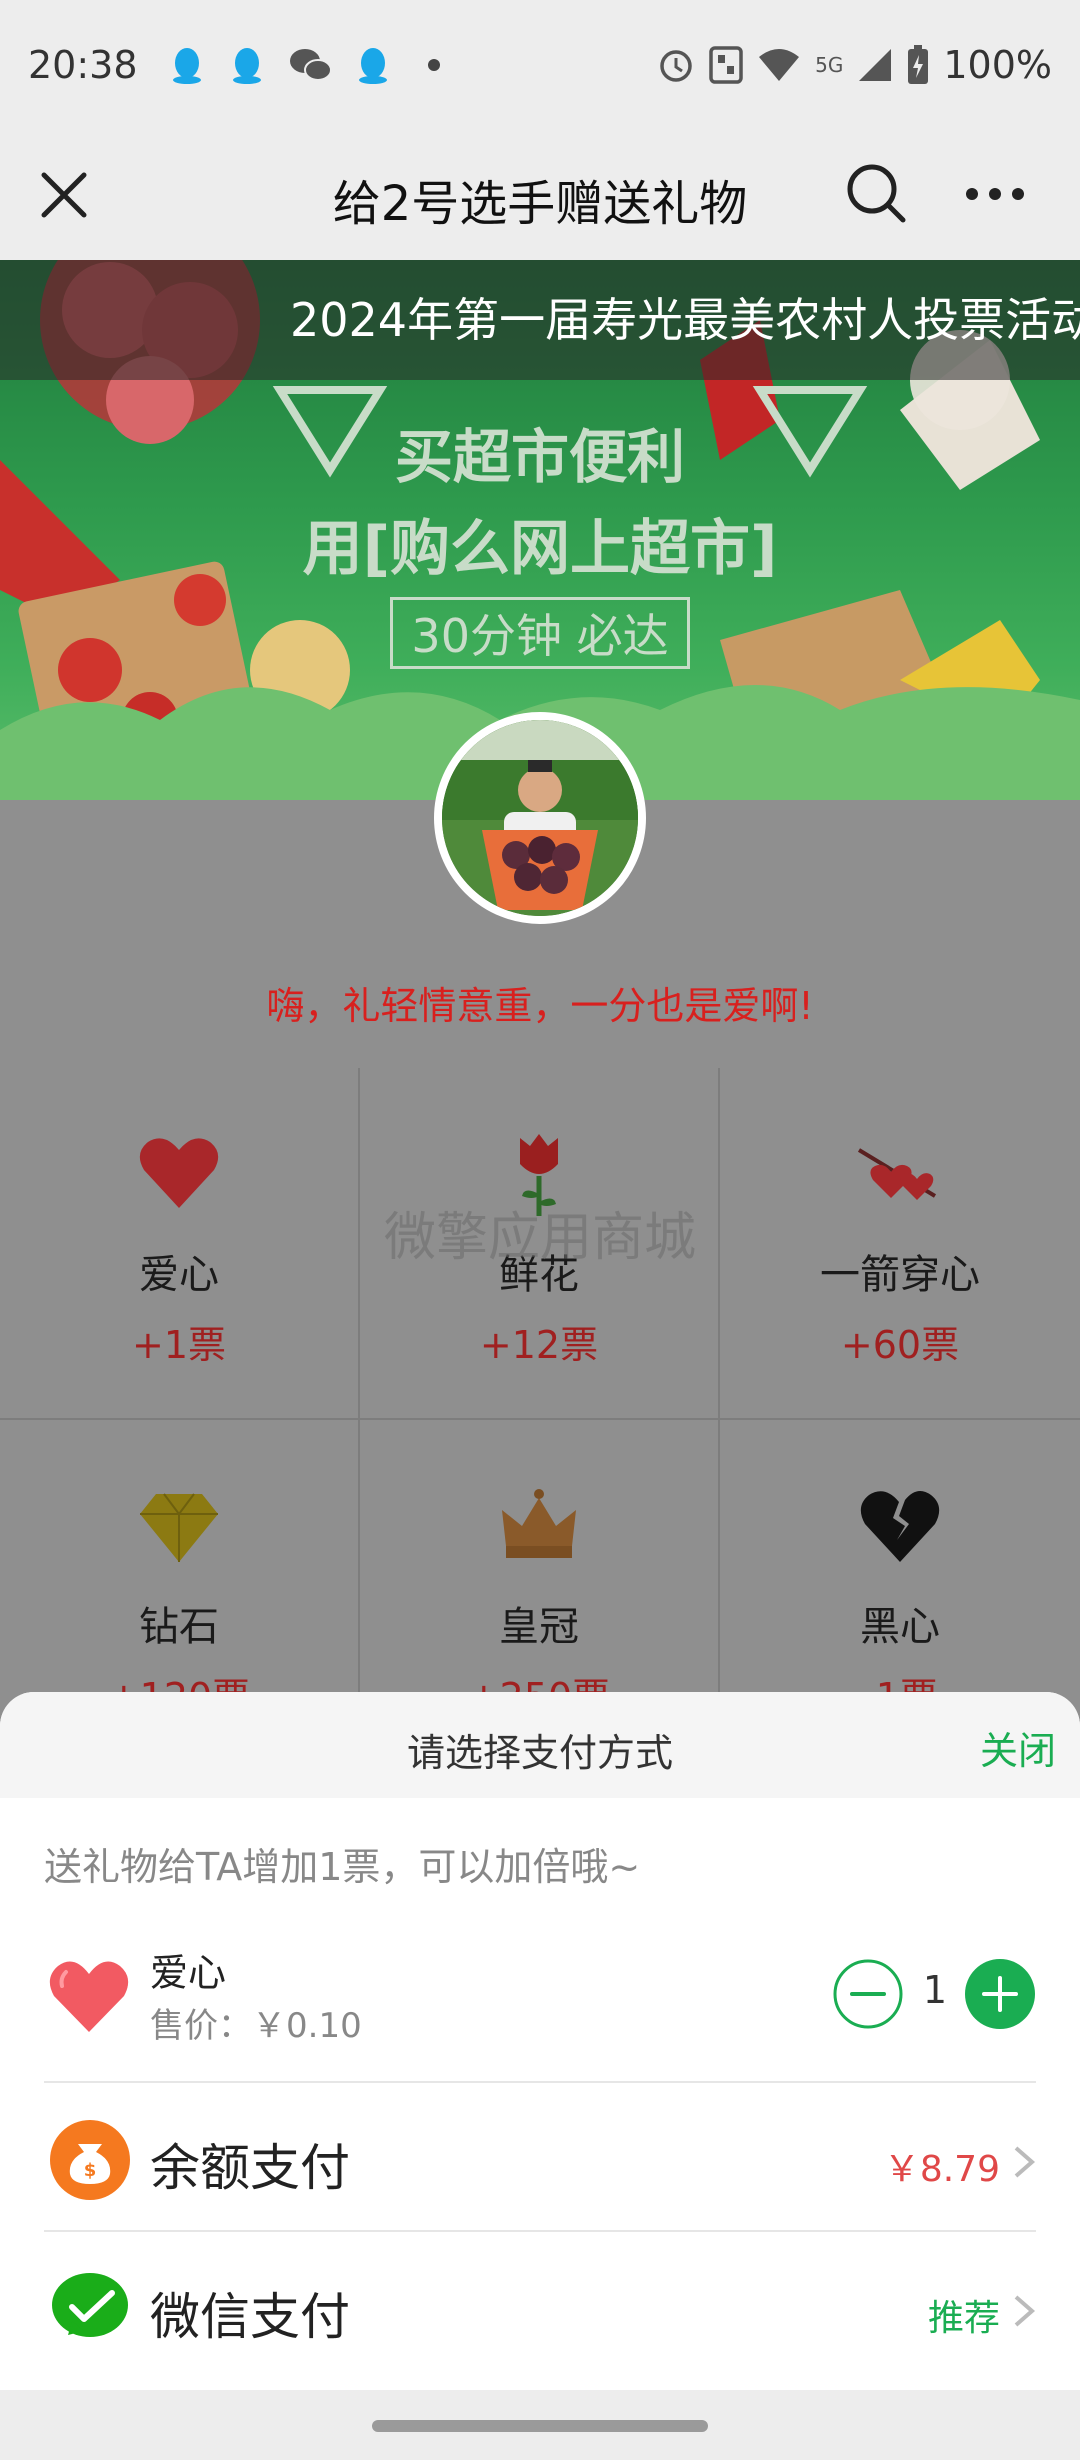 This screenshot has height=2460, width=1080. What do you see at coordinates (876, 193) in the screenshot?
I see `search-icon` at bounding box center [876, 193].